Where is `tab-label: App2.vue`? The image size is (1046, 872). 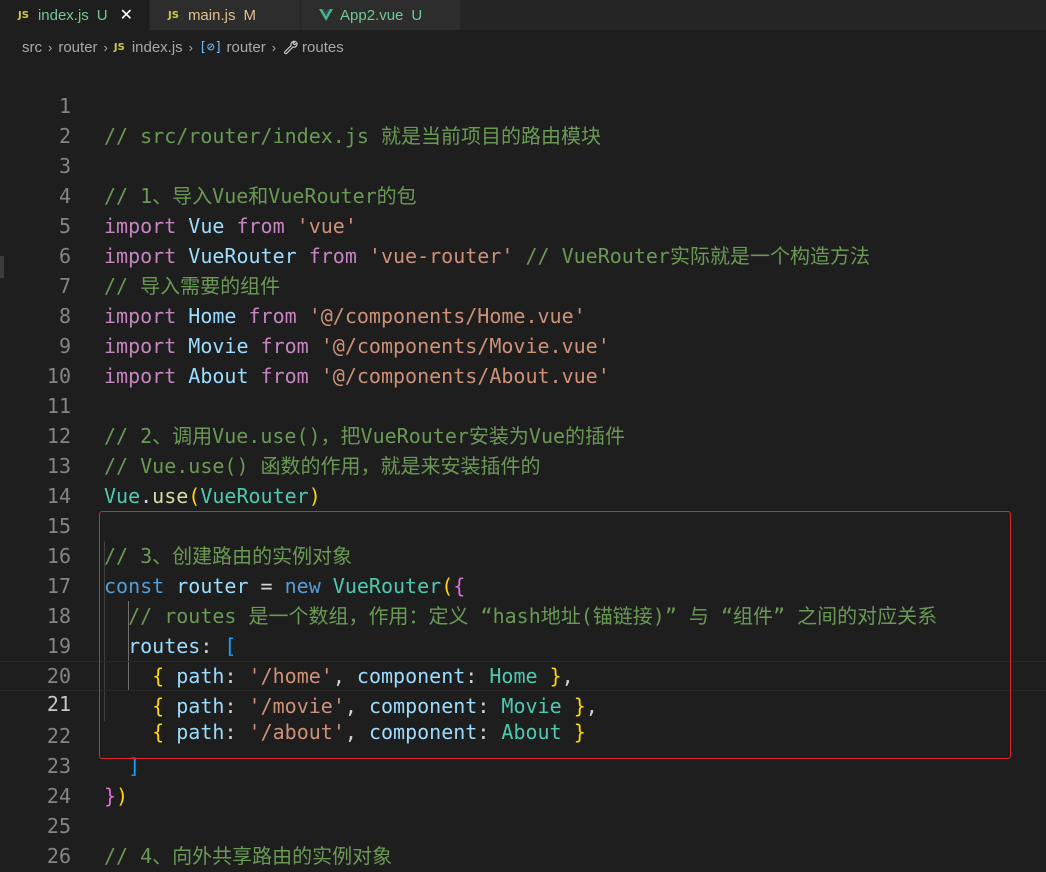
tab-label: App2.vue is located at coordinates (372, 15).